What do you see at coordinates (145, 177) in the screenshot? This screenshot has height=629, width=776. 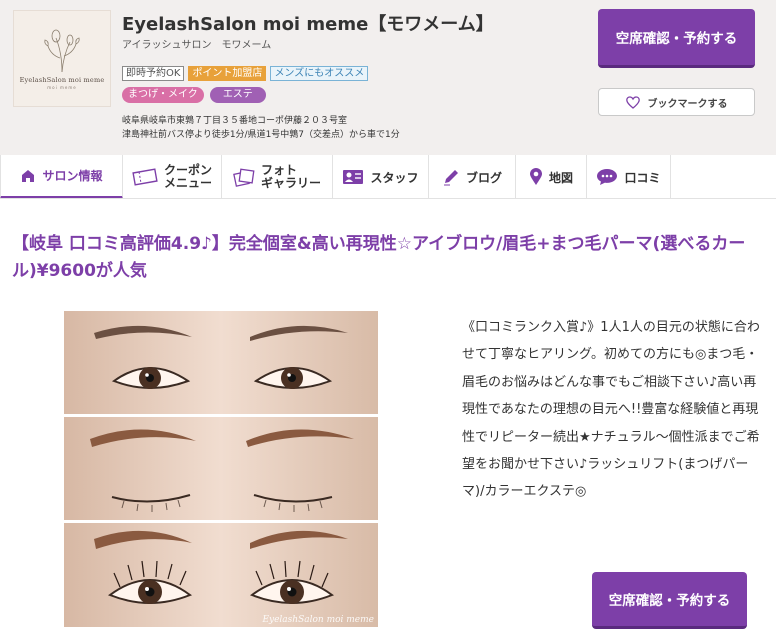 I see `coupon-icon` at bounding box center [145, 177].